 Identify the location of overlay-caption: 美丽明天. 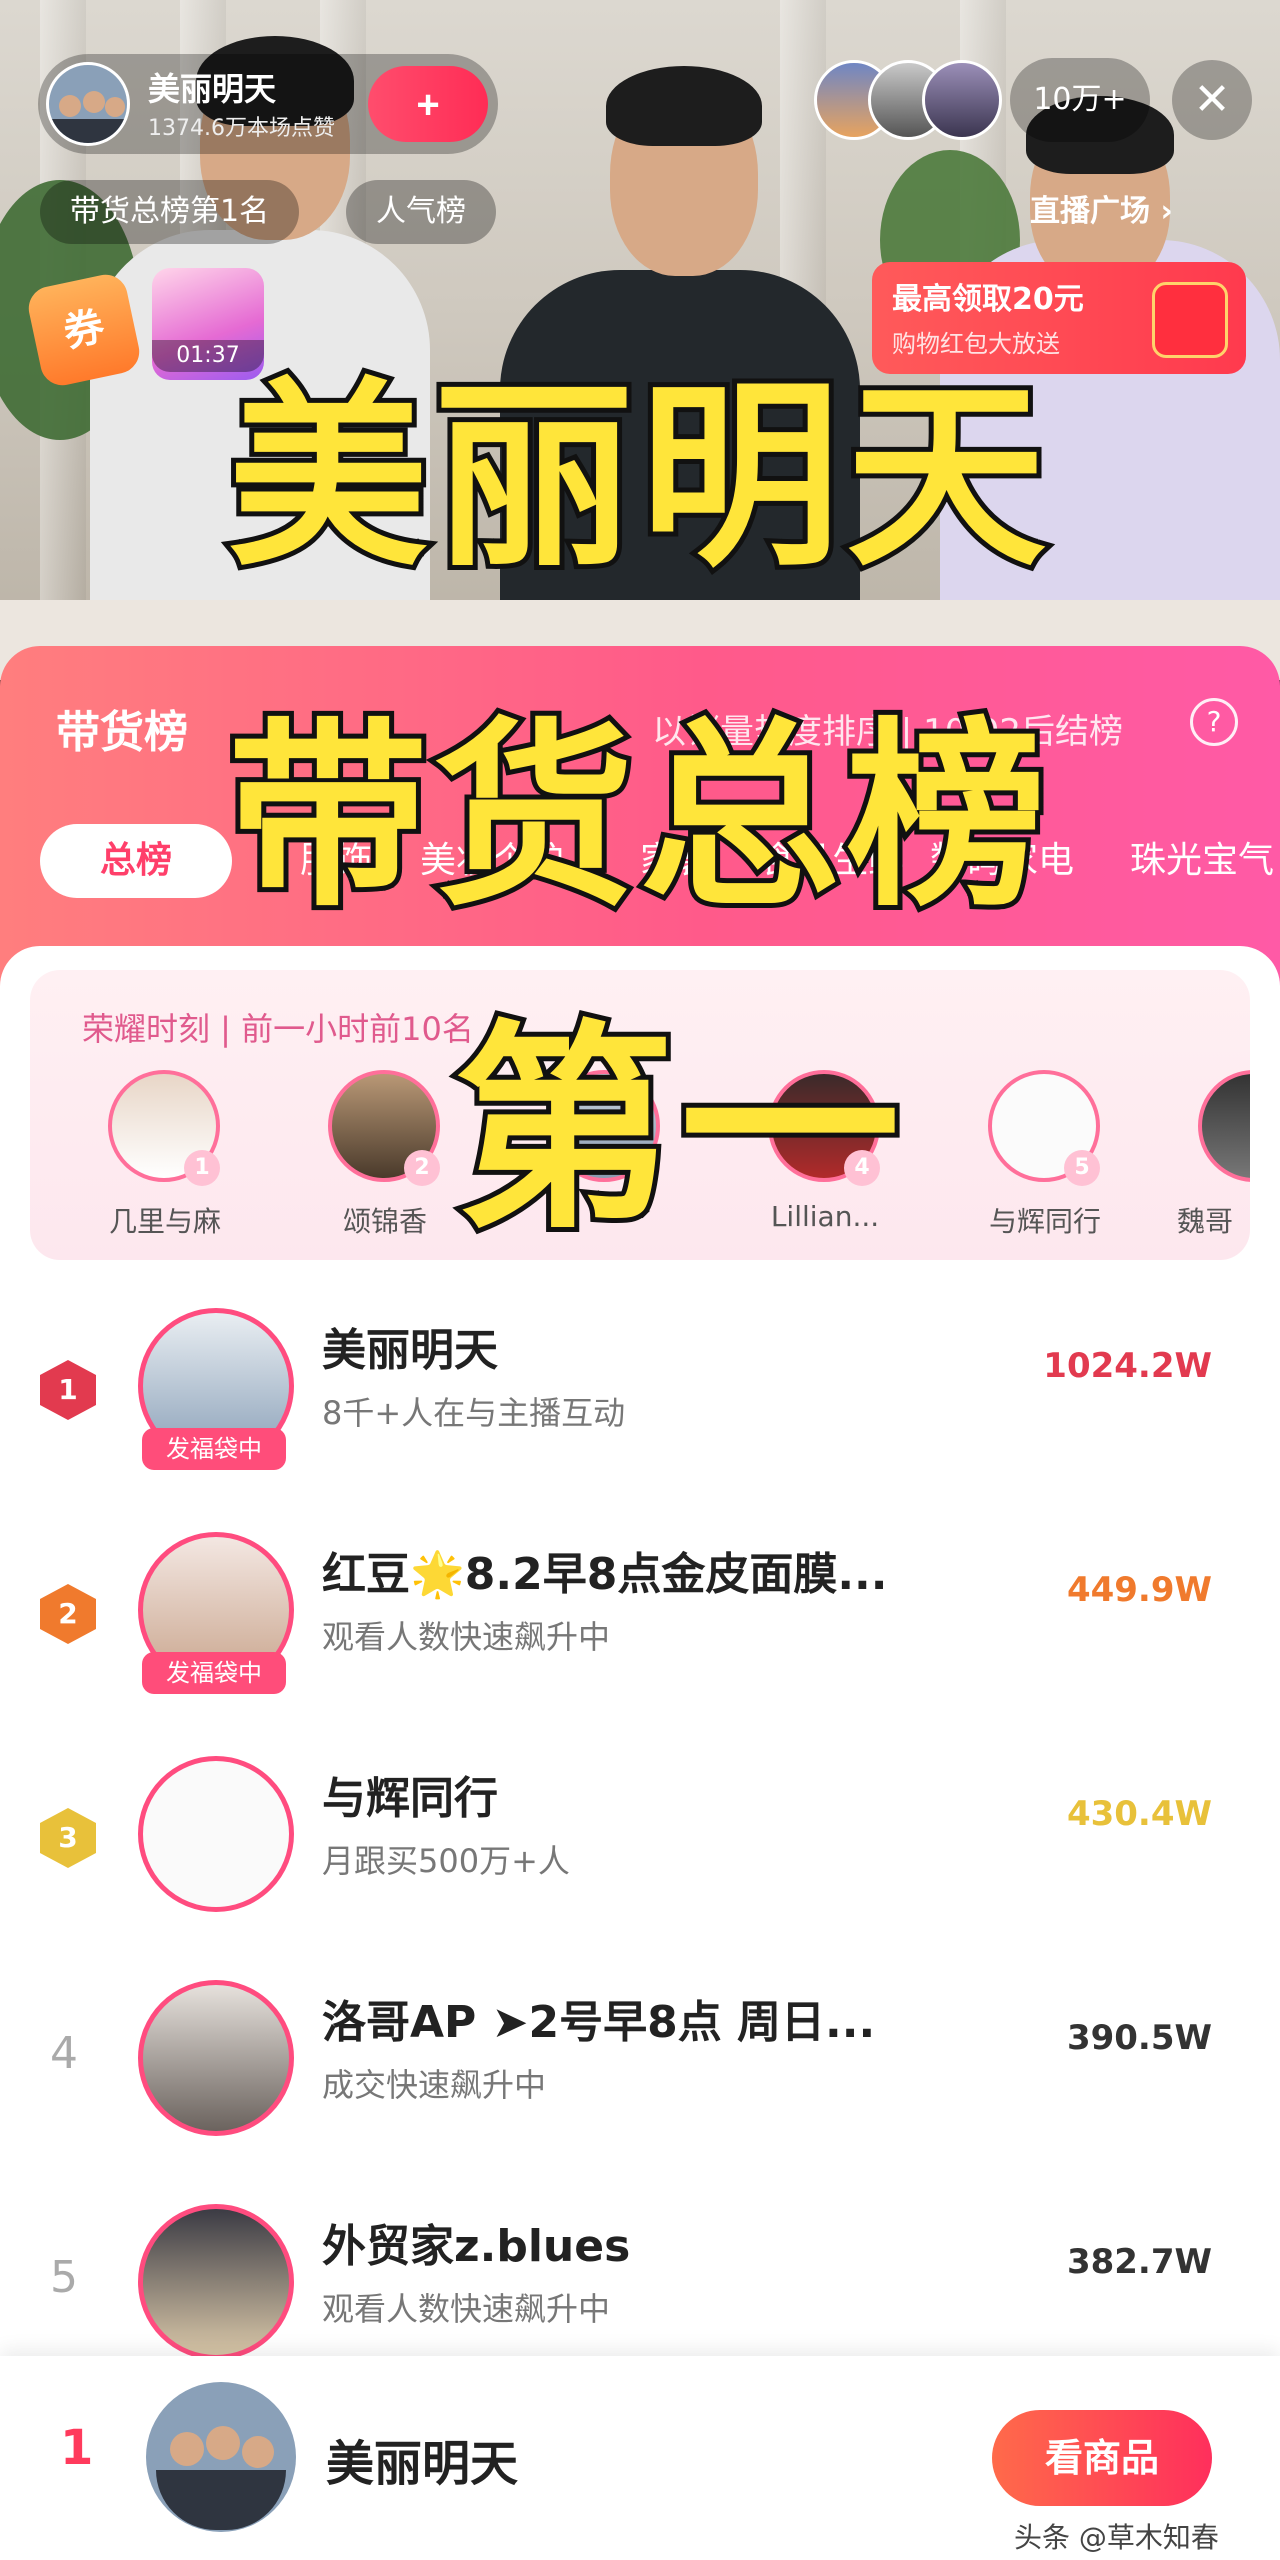
(637, 477).